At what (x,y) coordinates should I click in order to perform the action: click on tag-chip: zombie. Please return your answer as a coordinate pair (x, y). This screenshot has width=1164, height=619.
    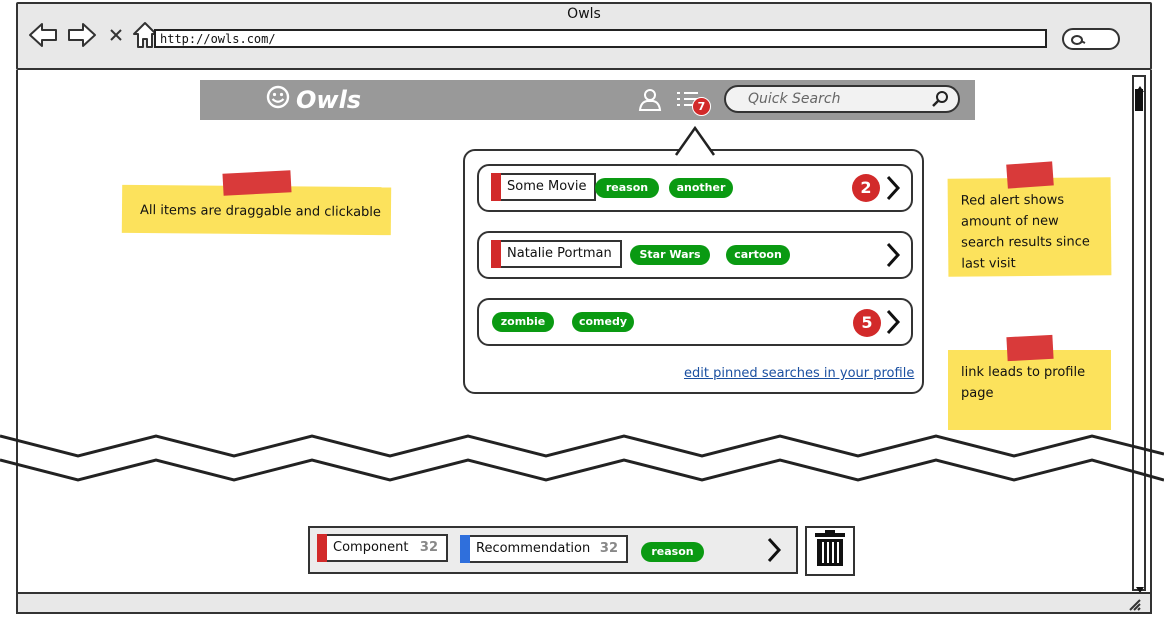
    Looking at the image, I should click on (523, 322).